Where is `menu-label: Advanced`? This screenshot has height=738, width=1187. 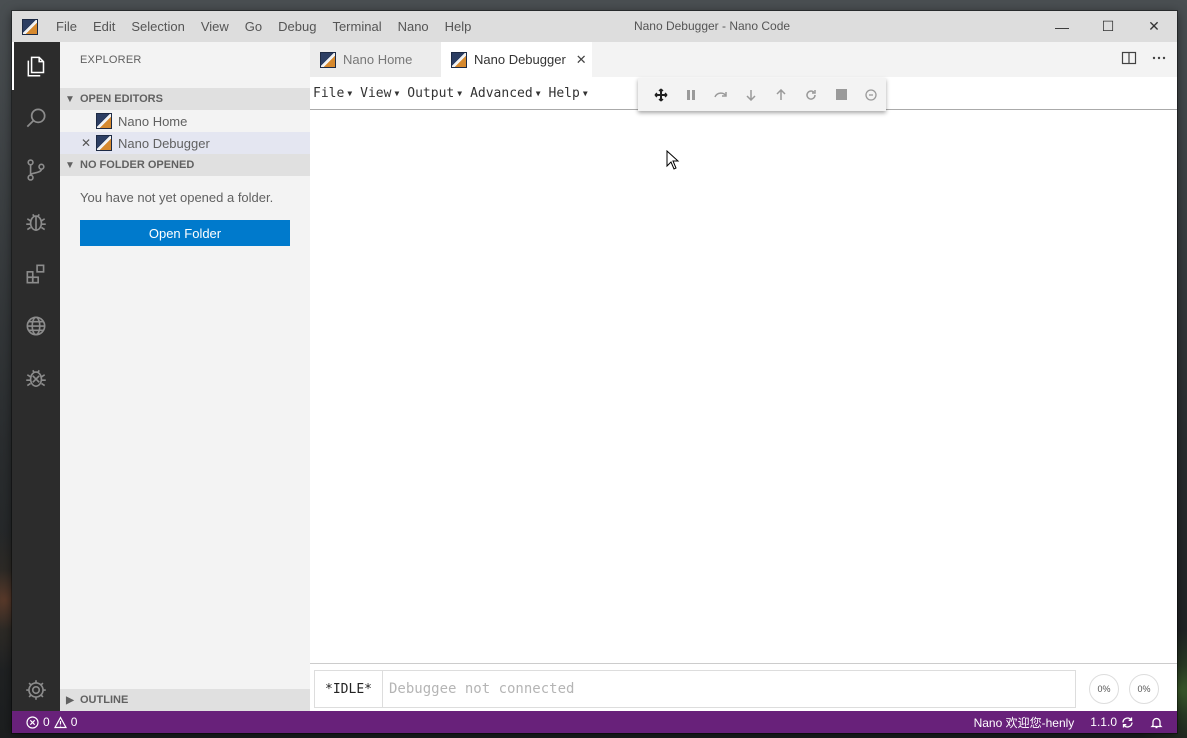 menu-label: Advanced is located at coordinates (501, 93).